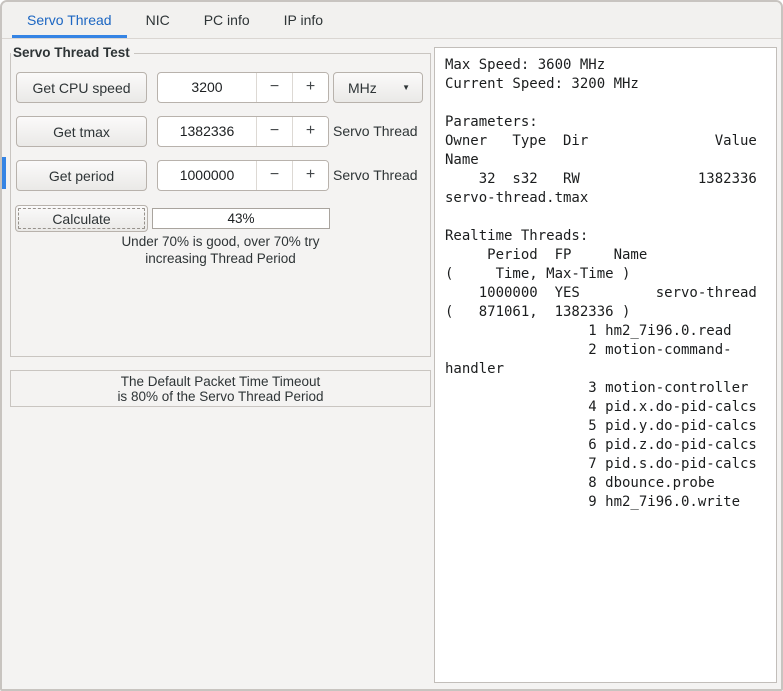 This screenshot has width=783, height=691. What do you see at coordinates (391, 20) in the screenshot?
I see `tab-bar: Servo Thread NIC PC info IP info` at bounding box center [391, 20].